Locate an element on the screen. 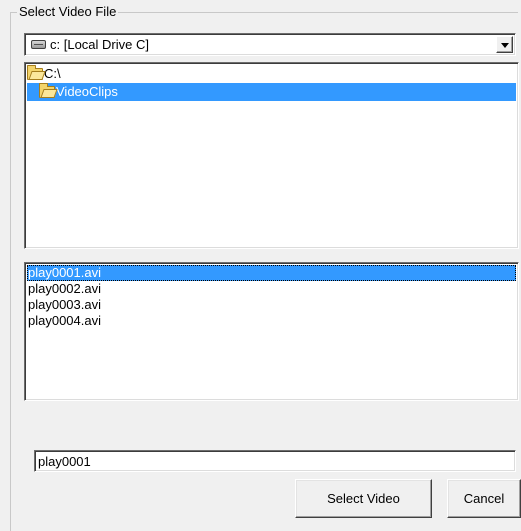 This screenshot has height=531, width=521. chevron-down-icon is located at coordinates (504, 45).